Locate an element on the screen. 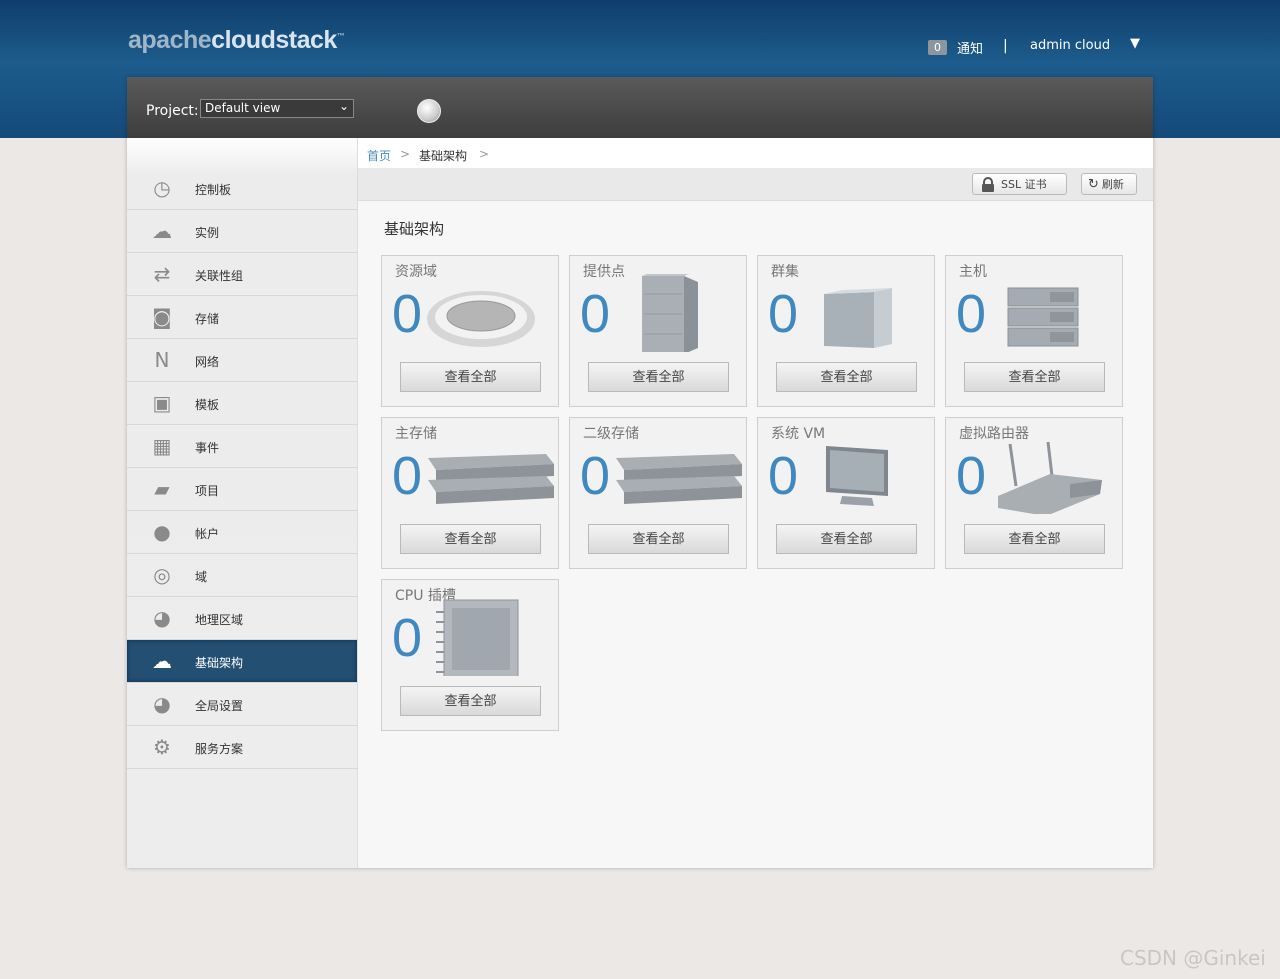 The image size is (1280, 979). refresh-button: ↻ 刷新 is located at coordinates (1109, 184).